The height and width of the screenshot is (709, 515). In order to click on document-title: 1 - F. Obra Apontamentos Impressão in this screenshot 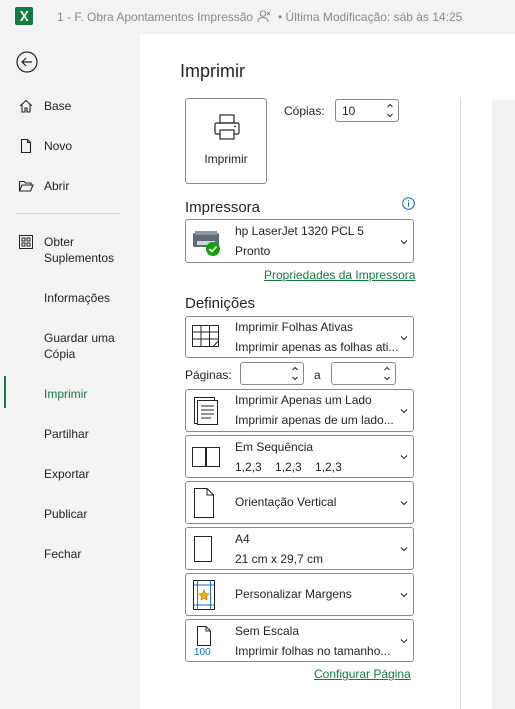, I will do `click(155, 17)`.